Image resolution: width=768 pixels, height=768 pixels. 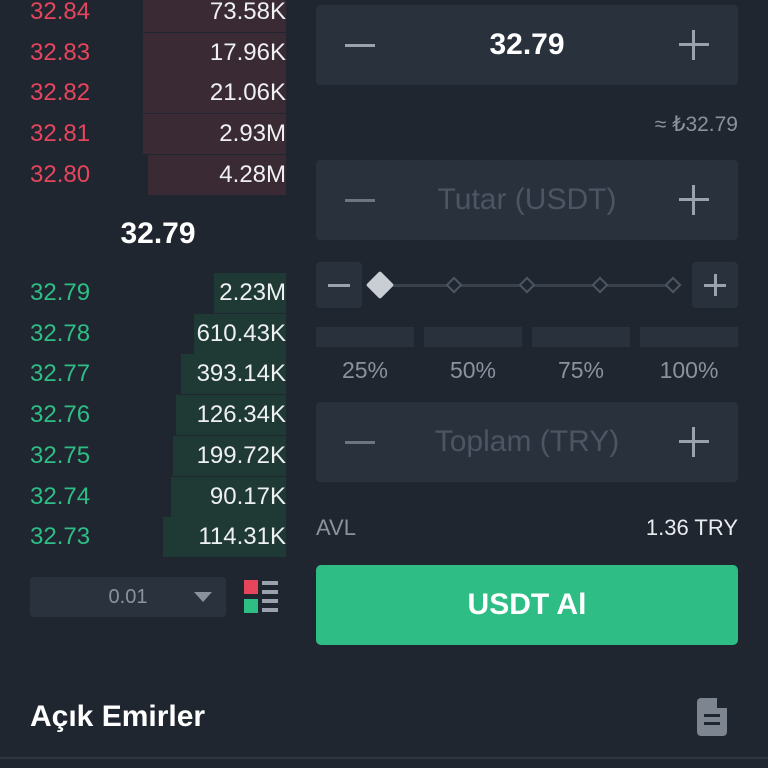 I want to click on bid-price: 32.75, so click(x=60, y=455).